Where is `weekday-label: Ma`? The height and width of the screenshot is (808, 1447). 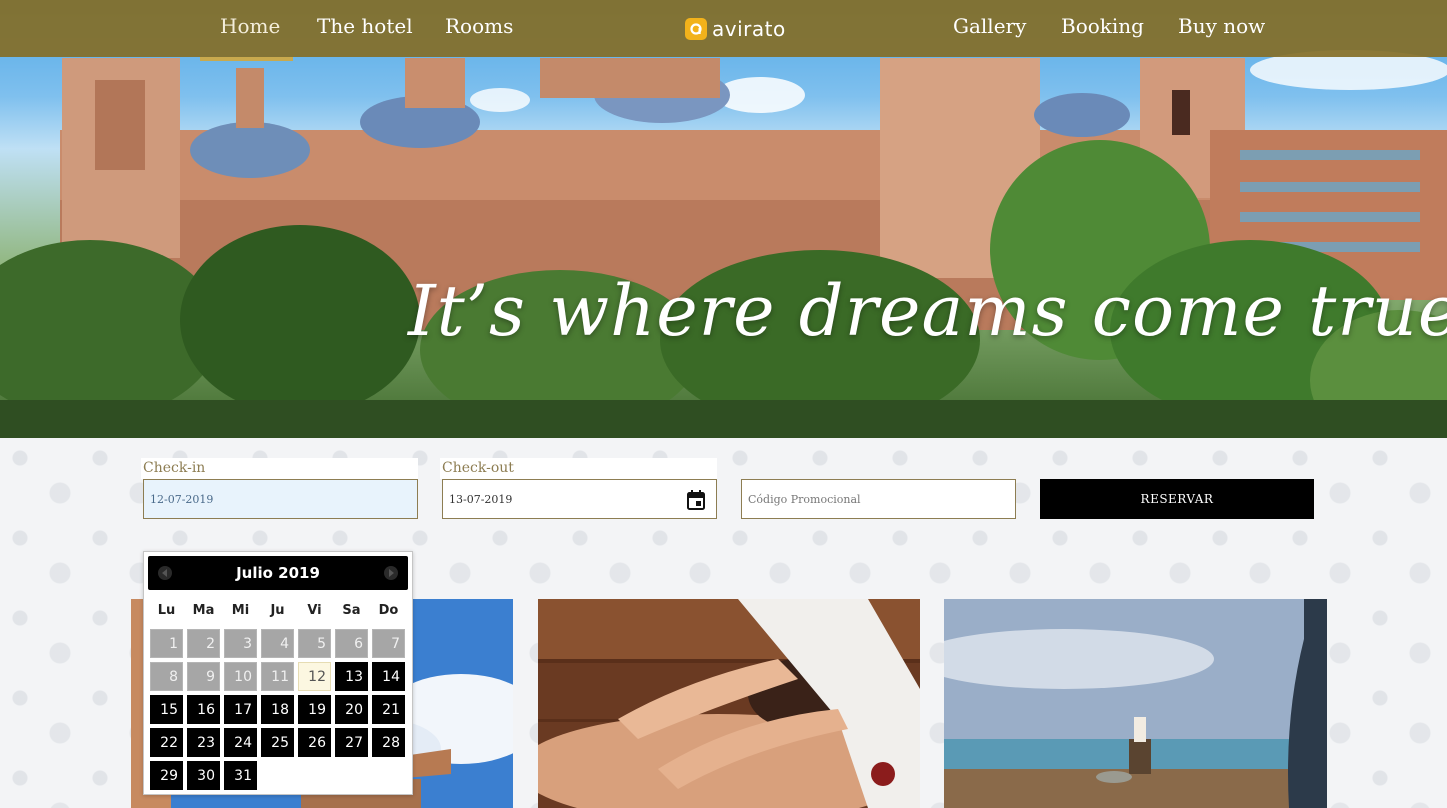 weekday-label: Ma is located at coordinates (203, 610).